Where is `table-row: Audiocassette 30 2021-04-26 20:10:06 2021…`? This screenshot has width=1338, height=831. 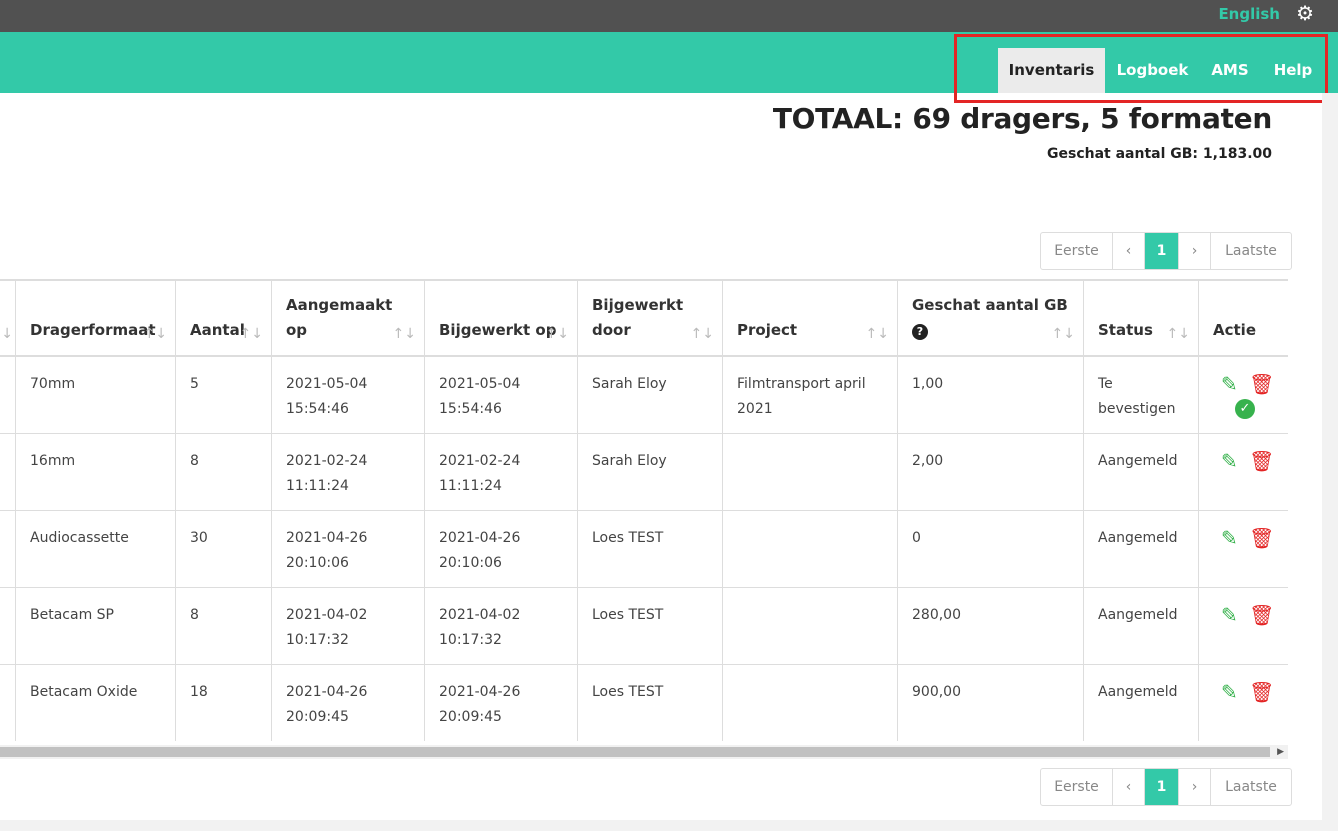 table-row: Audiocassette 30 2021-04-26 20:10:06 2021… is located at coordinates (644, 549).